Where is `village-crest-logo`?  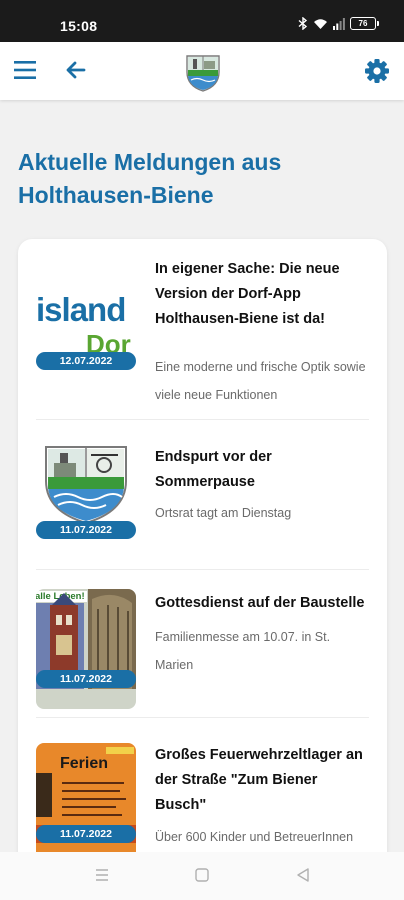
village-crest-logo is located at coordinates (203, 72).